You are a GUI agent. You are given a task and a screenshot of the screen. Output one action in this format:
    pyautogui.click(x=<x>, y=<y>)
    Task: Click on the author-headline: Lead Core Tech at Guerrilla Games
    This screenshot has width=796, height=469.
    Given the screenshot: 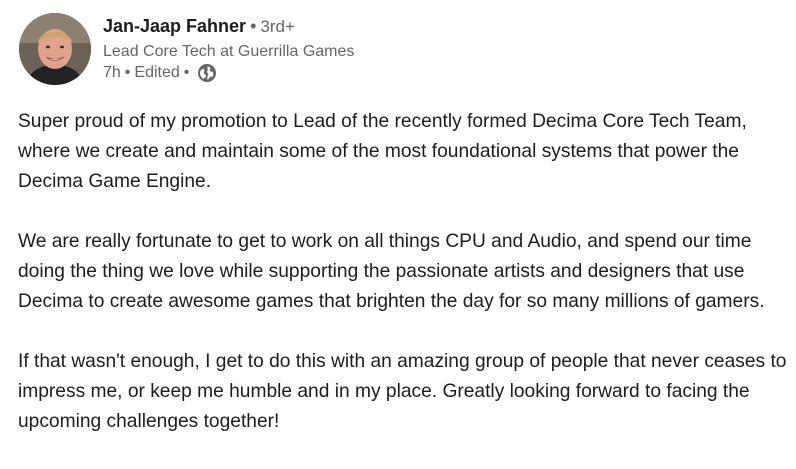 What is the action you would take?
    pyautogui.click(x=229, y=51)
    